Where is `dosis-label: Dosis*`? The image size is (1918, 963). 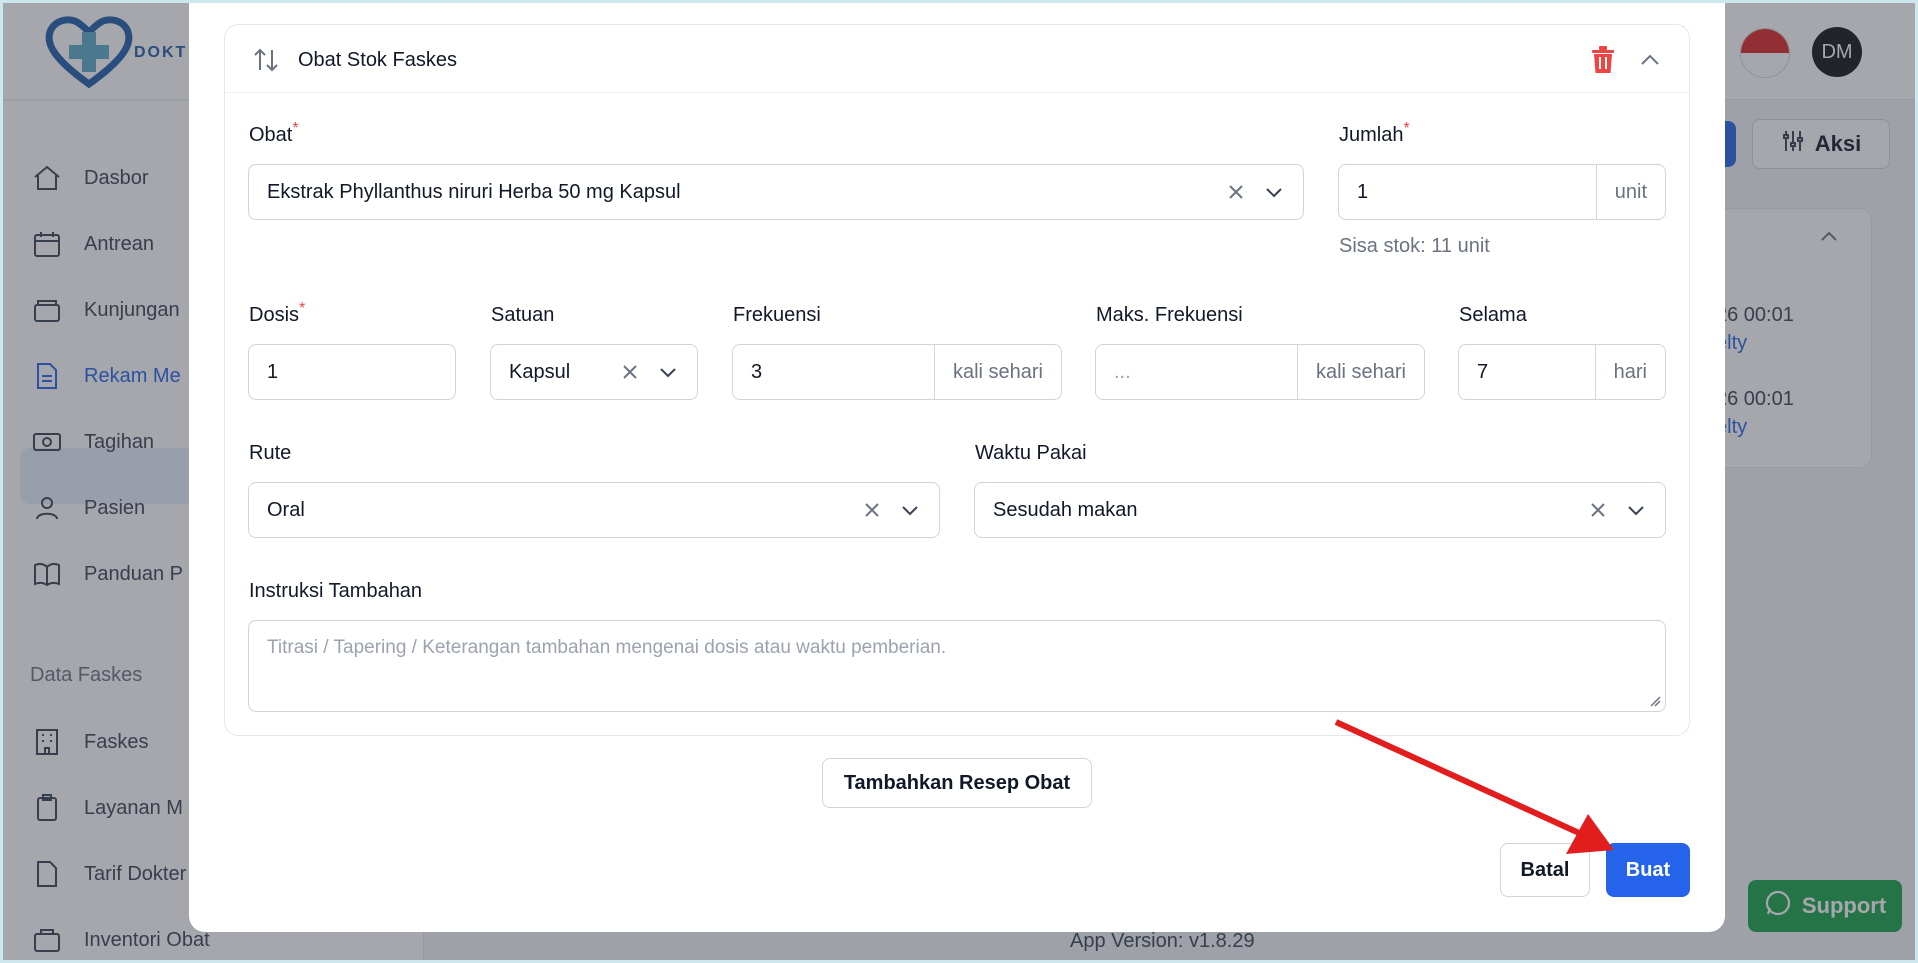
dosis-label: Dosis* is located at coordinates (277, 313).